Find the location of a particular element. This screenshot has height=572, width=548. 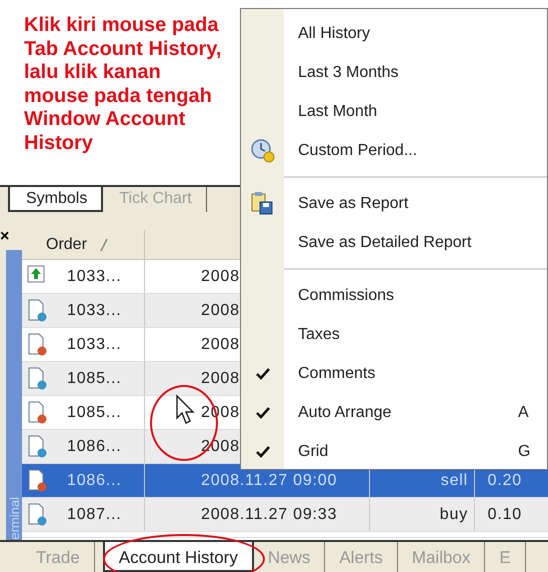

table-row: 1086... 2008.11.27 09:00 sell 0.20 is located at coordinates (285, 481).